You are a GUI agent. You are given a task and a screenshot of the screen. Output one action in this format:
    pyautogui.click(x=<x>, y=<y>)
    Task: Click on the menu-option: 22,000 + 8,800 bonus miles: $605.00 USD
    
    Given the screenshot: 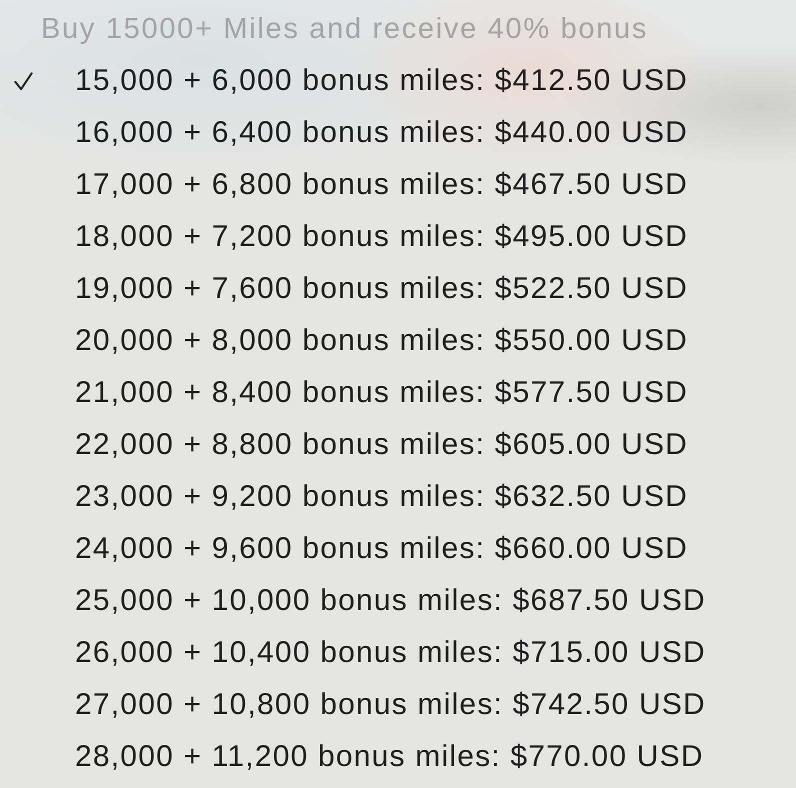 What is the action you would take?
    pyautogui.click(x=398, y=445)
    